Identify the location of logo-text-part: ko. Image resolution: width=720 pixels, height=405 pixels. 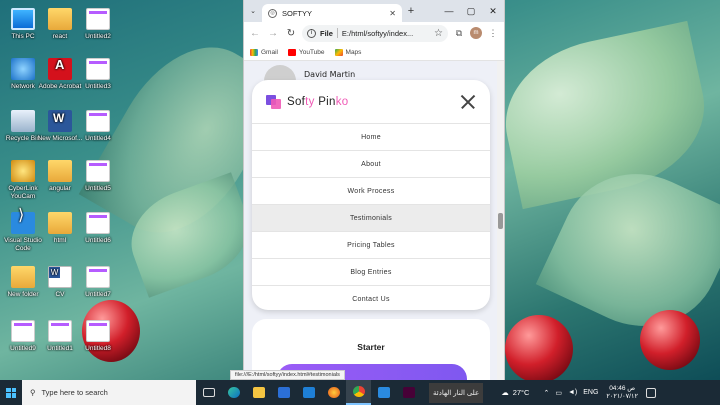
(342, 101).